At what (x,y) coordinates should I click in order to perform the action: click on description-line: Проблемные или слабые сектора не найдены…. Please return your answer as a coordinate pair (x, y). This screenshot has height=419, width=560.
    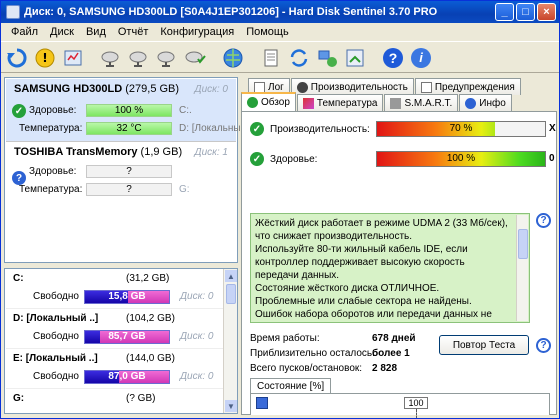
    Looking at the image, I should click on (363, 301).